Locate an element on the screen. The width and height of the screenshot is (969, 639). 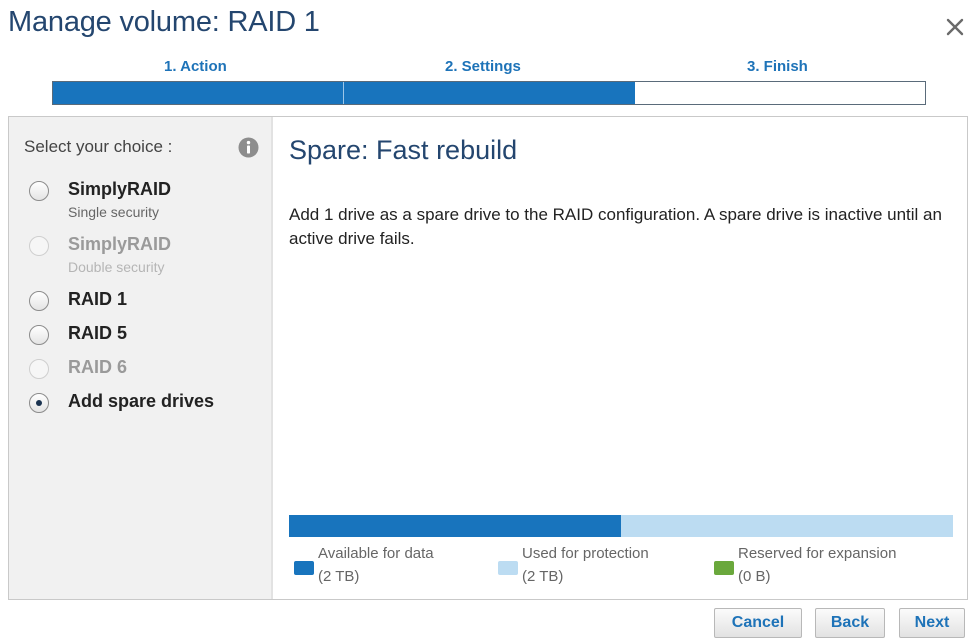
next-button: Next is located at coordinates (932, 623).